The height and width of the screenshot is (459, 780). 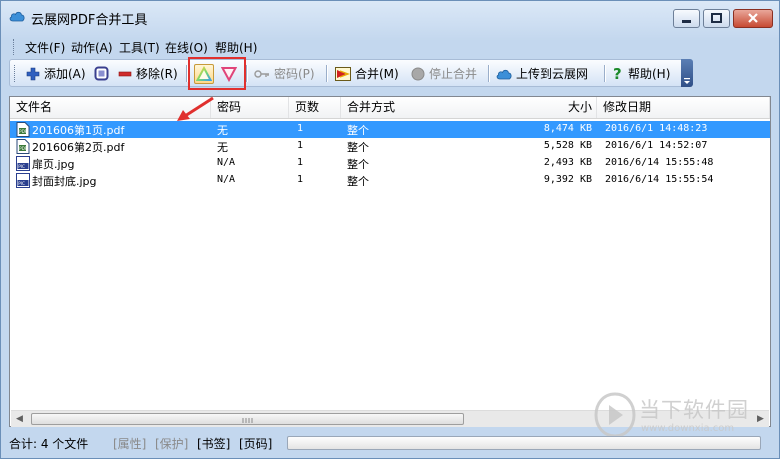 What do you see at coordinates (294, 74) in the screenshot?
I see `password-label: 密码(P)` at bounding box center [294, 74].